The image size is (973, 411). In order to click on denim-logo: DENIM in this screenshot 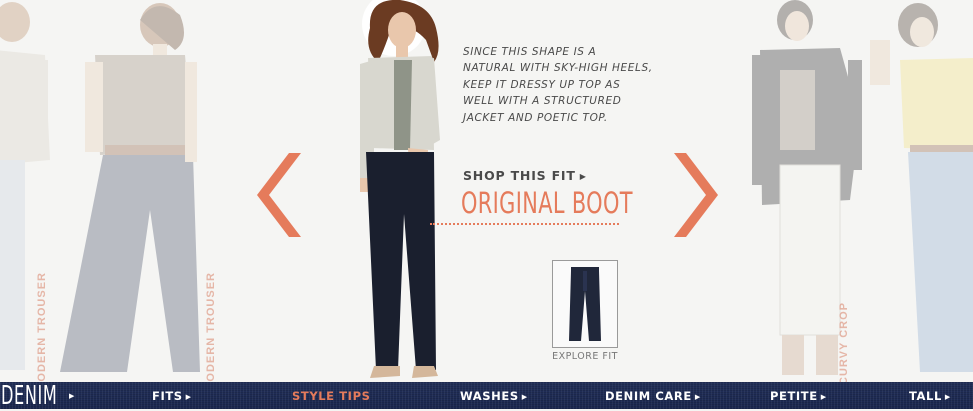, I will do `click(29, 396)`.